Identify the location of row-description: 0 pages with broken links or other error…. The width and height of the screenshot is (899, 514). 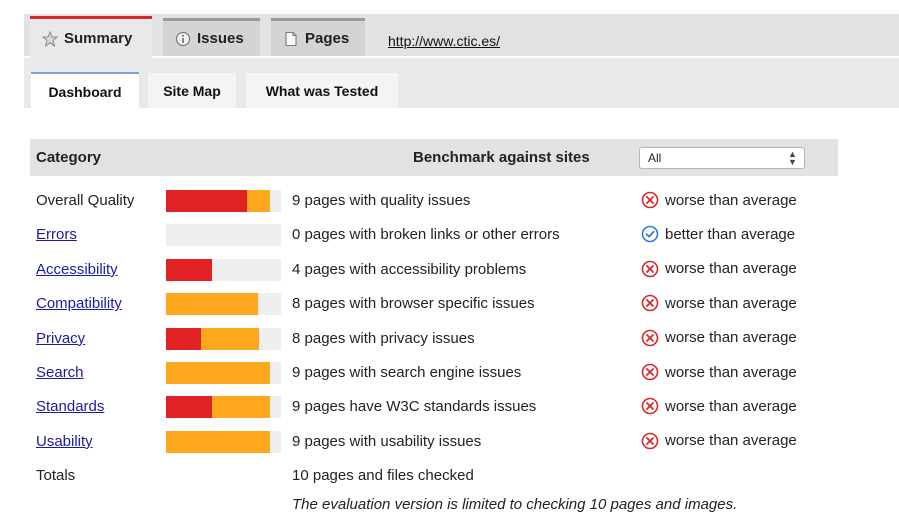
(426, 235).